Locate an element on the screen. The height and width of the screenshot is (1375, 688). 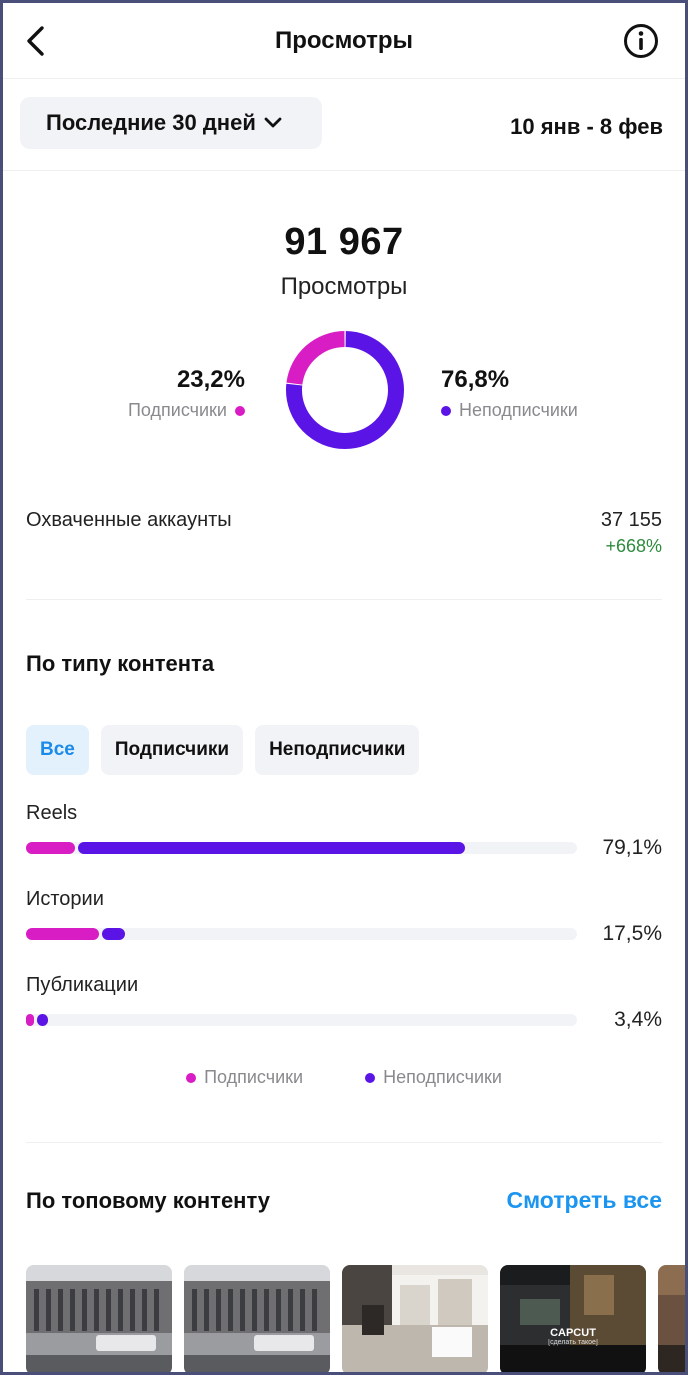
thumbnail-partial is located at coordinates (671, 1318).